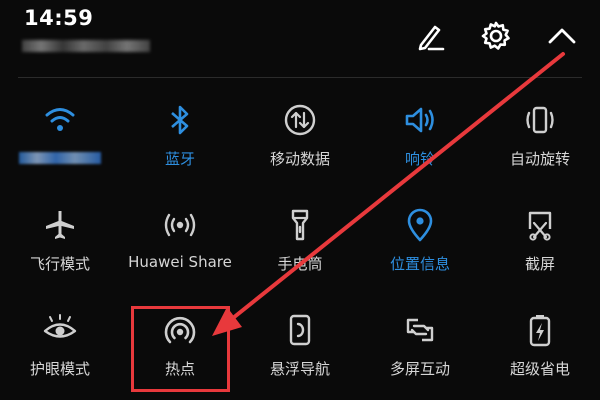 This screenshot has height=400, width=600. Describe the element at coordinates (540, 330) in the screenshot. I see `ultra-power-saving-icon` at that location.